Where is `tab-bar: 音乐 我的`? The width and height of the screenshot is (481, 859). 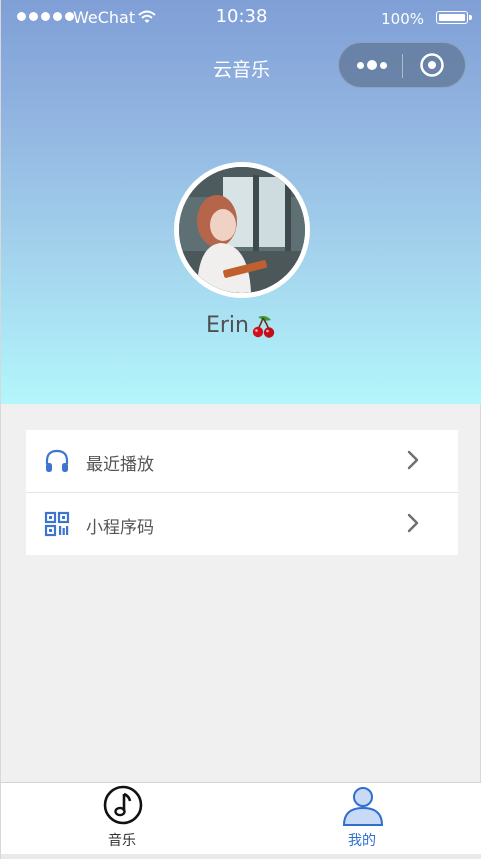 tab-bar: 音乐 我的 is located at coordinates (241, 818).